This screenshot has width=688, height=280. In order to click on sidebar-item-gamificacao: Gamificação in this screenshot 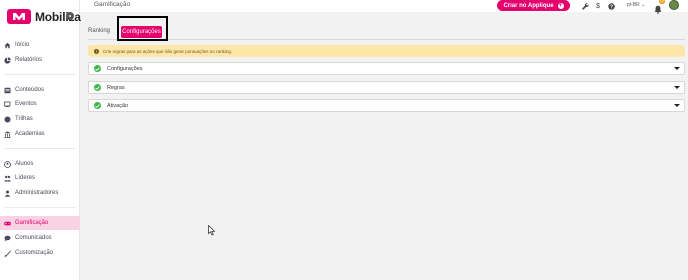, I will do `click(40, 223)`.